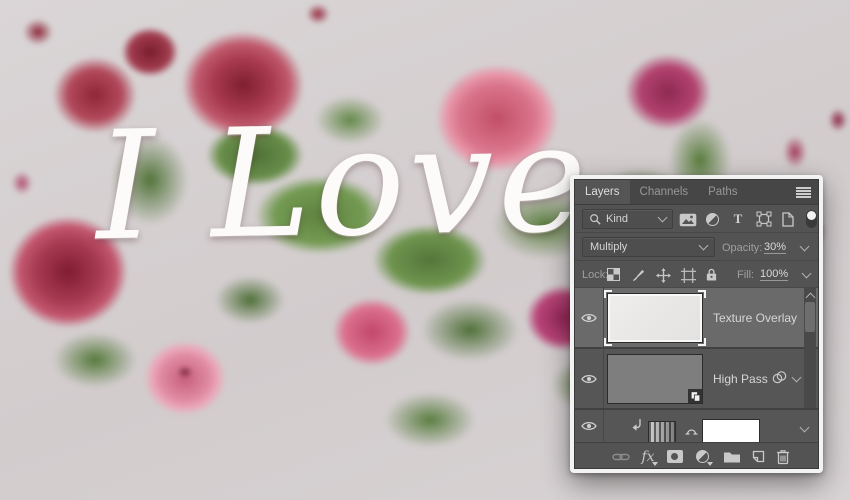 This screenshot has width=850, height=500. I want to click on fx-dropdown-triangle, so click(655, 464).